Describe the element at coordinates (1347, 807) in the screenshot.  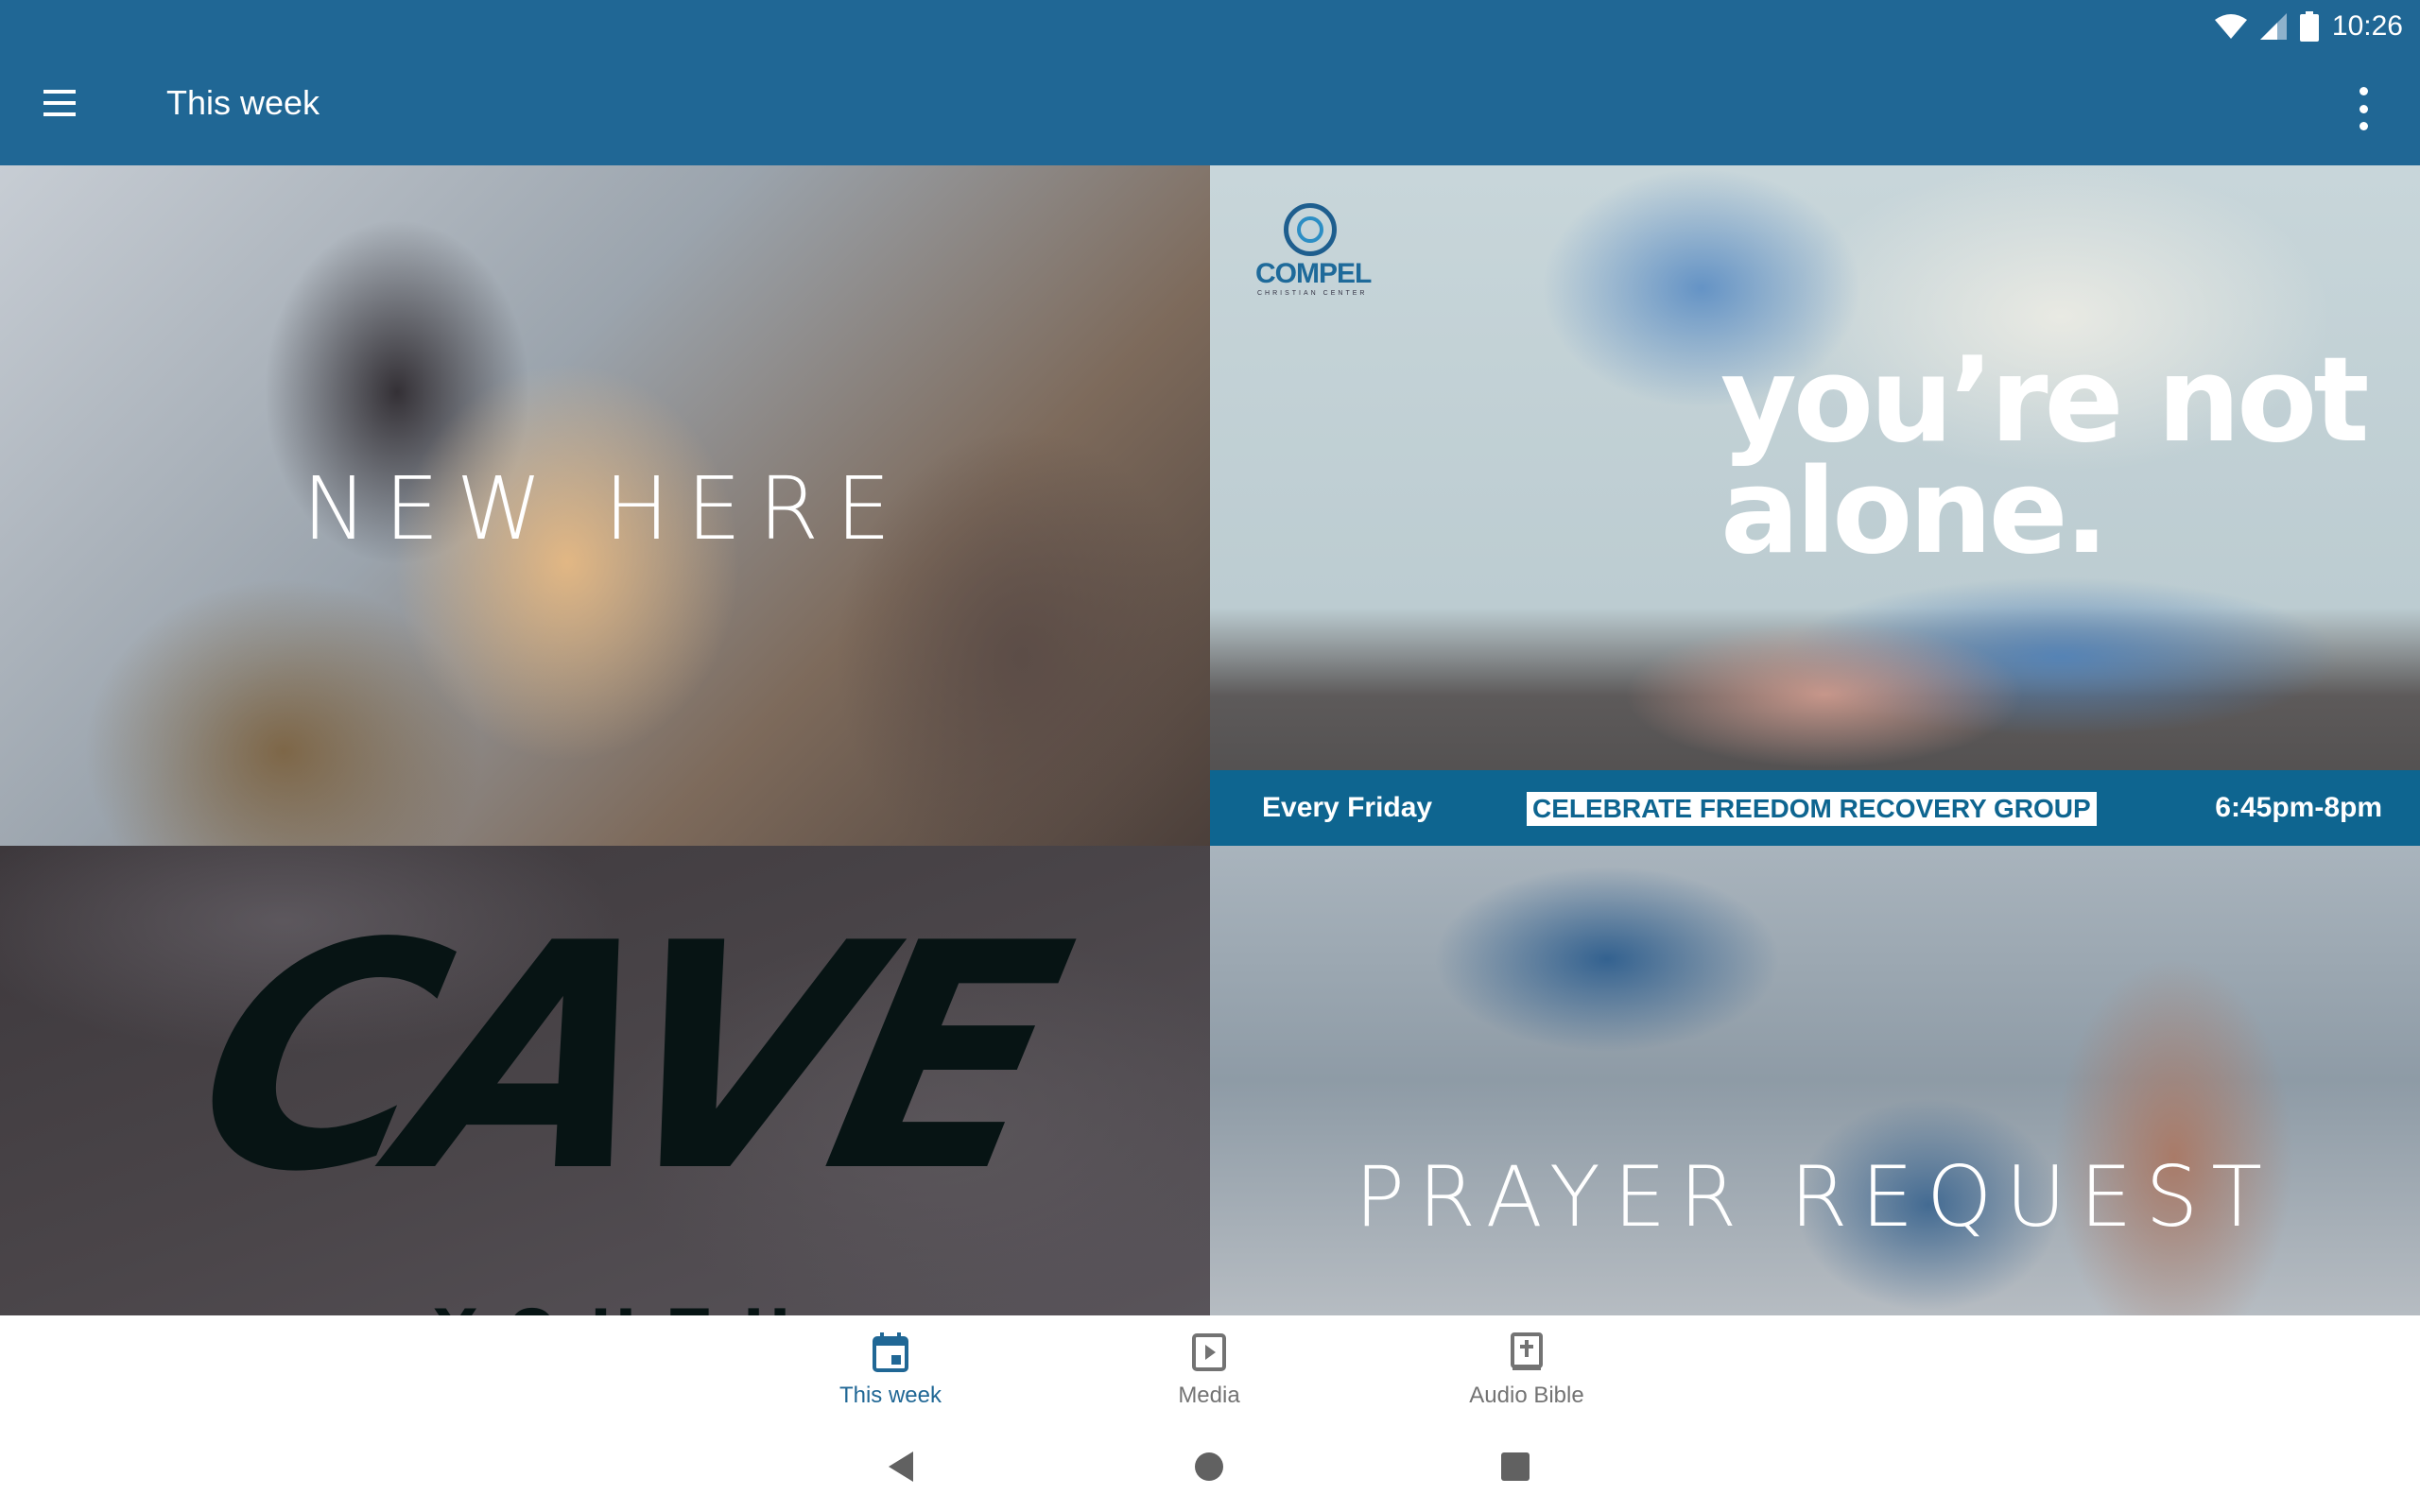
I see `event-day: Every Friday` at that location.